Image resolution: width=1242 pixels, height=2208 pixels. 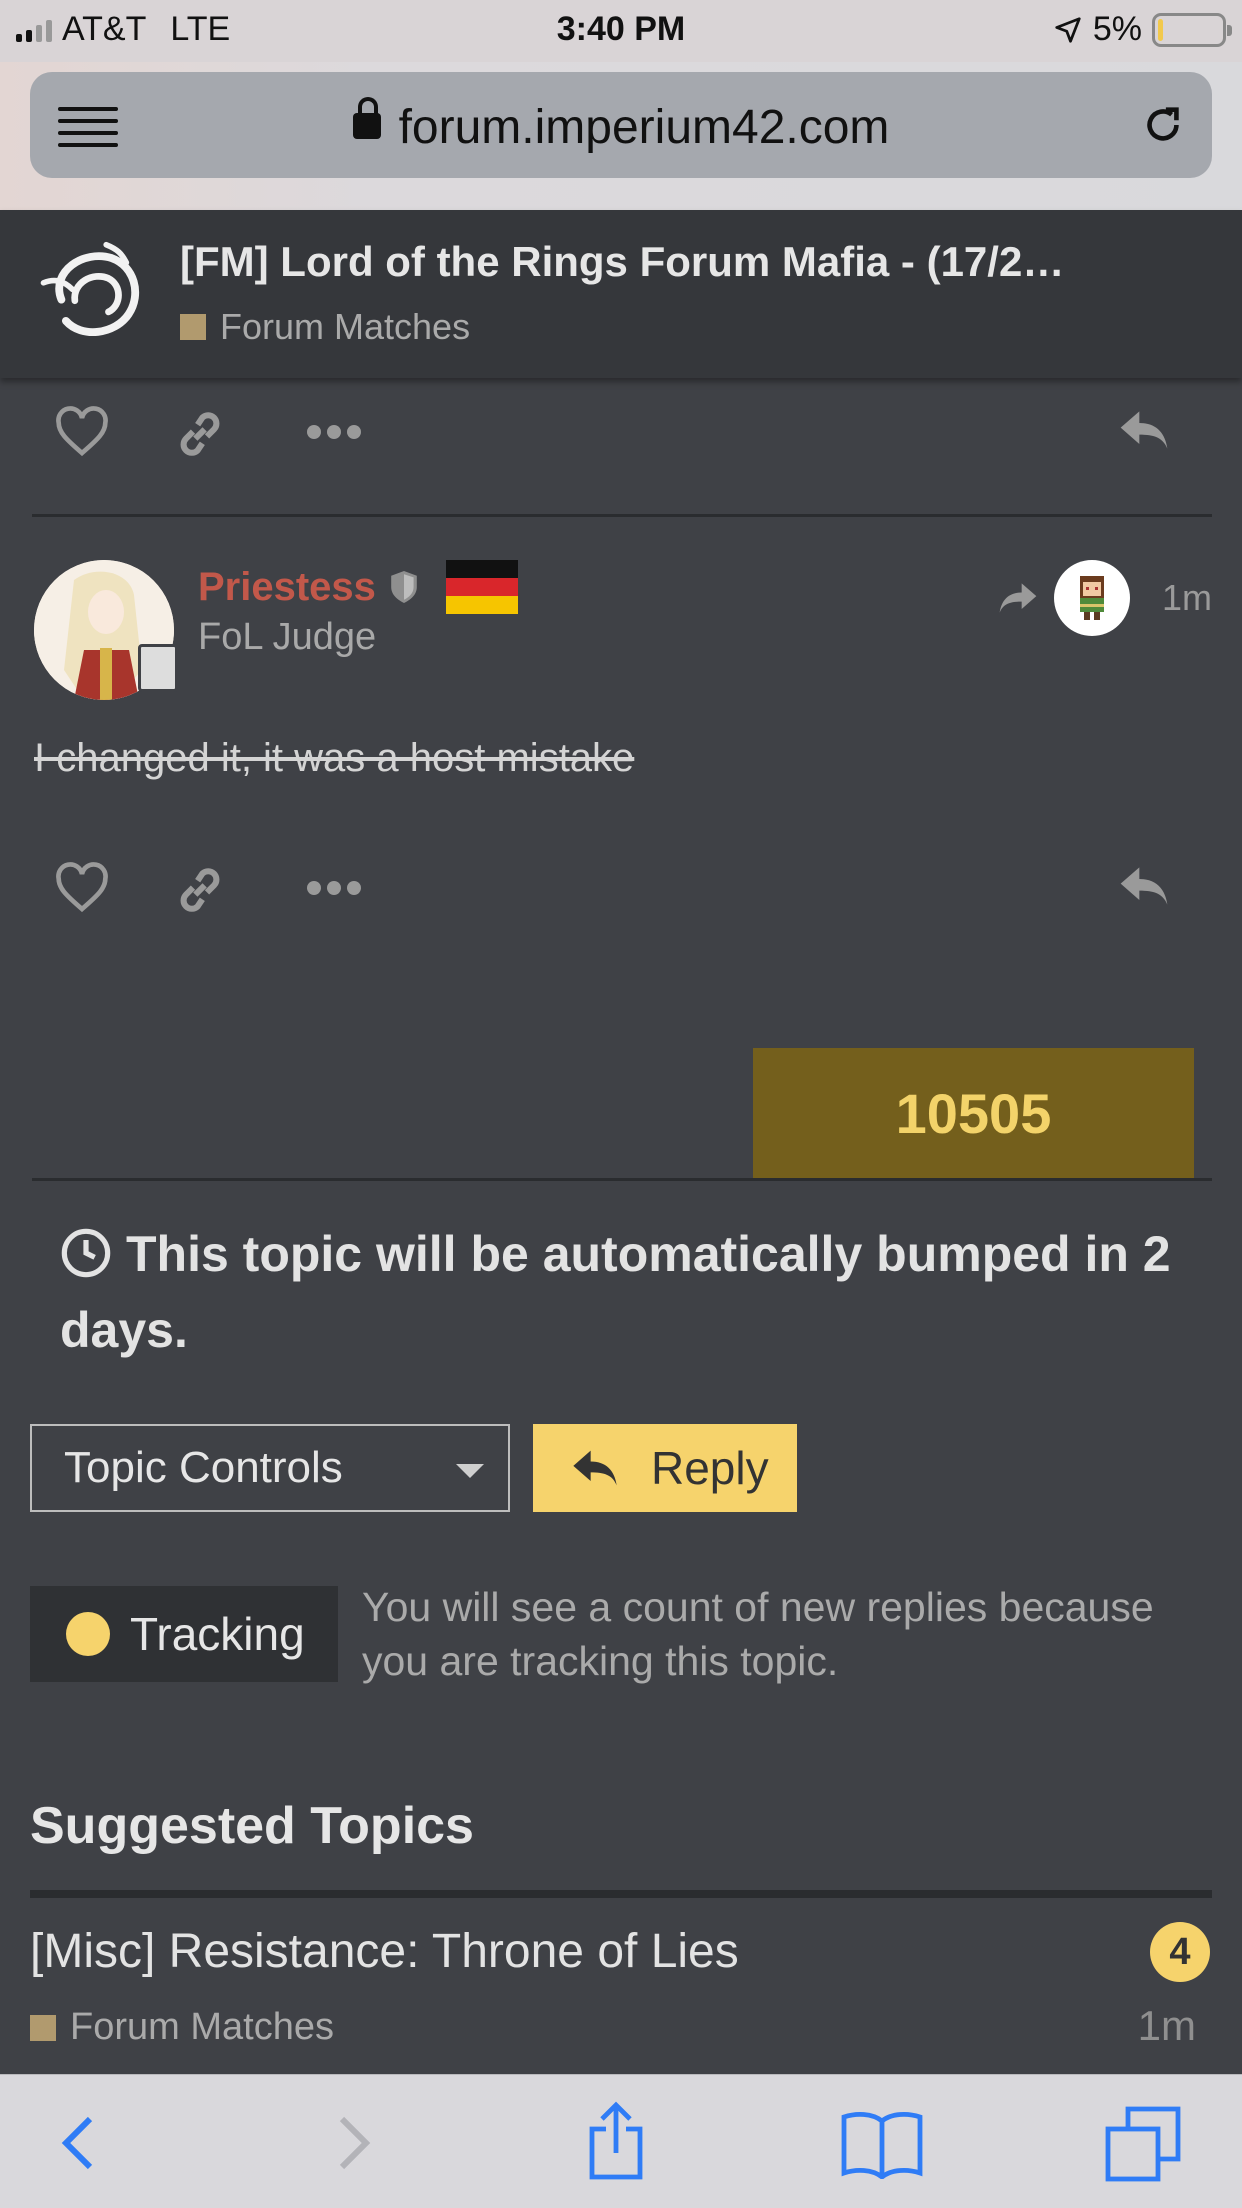 I want to click on post-divider, so click(x=622, y=515).